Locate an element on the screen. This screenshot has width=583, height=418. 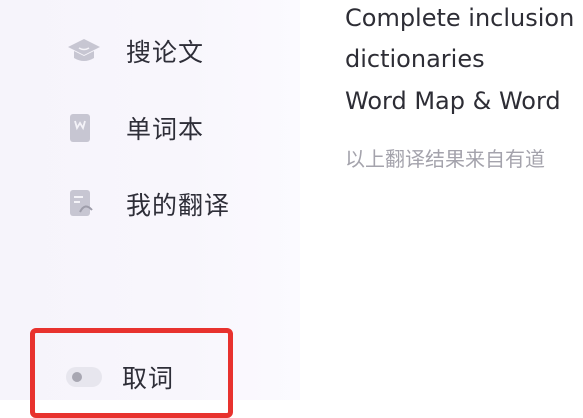
wordbook-icon is located at coordinates (85, 128).